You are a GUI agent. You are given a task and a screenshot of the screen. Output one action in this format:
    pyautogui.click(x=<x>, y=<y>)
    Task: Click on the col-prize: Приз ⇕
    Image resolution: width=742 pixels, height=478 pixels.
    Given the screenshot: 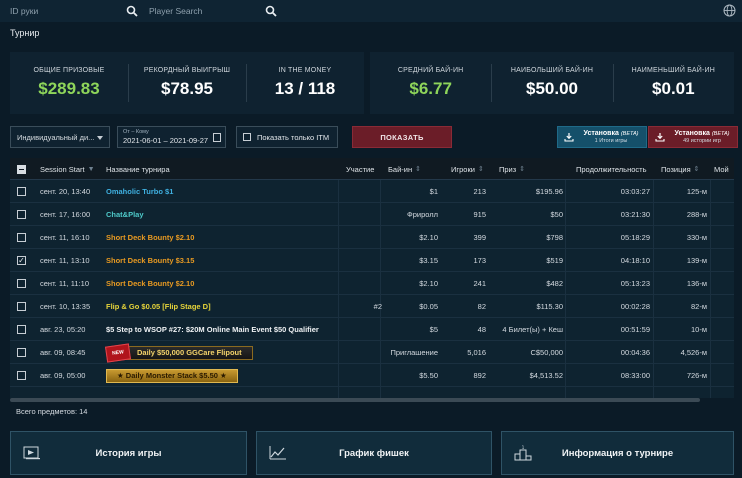 What is the action you would take?
    pyautogui.click(x=512, y=169)
    